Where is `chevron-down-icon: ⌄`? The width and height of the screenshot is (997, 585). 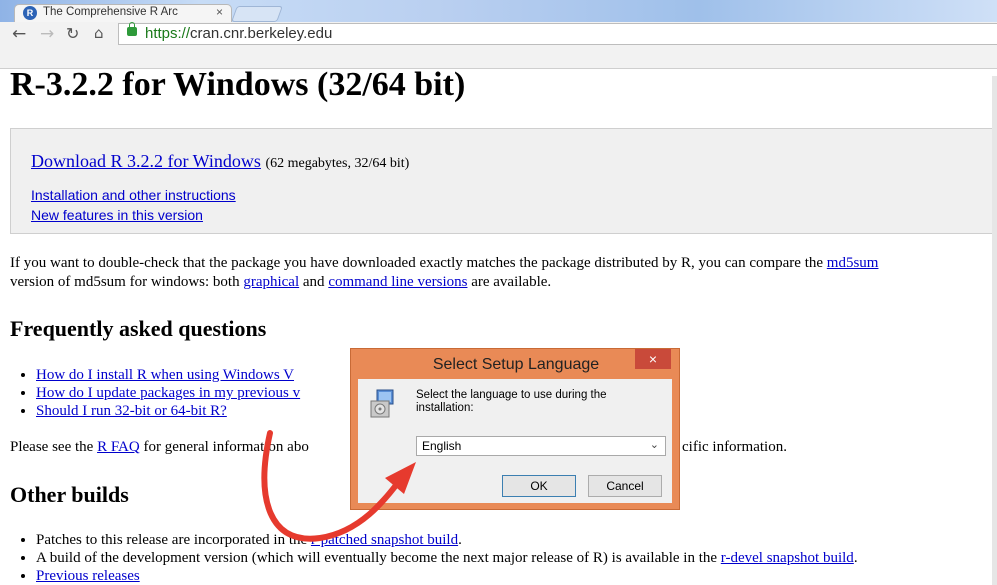 chevron-down-icon: ⌄ is located at coordinates (654, 445).